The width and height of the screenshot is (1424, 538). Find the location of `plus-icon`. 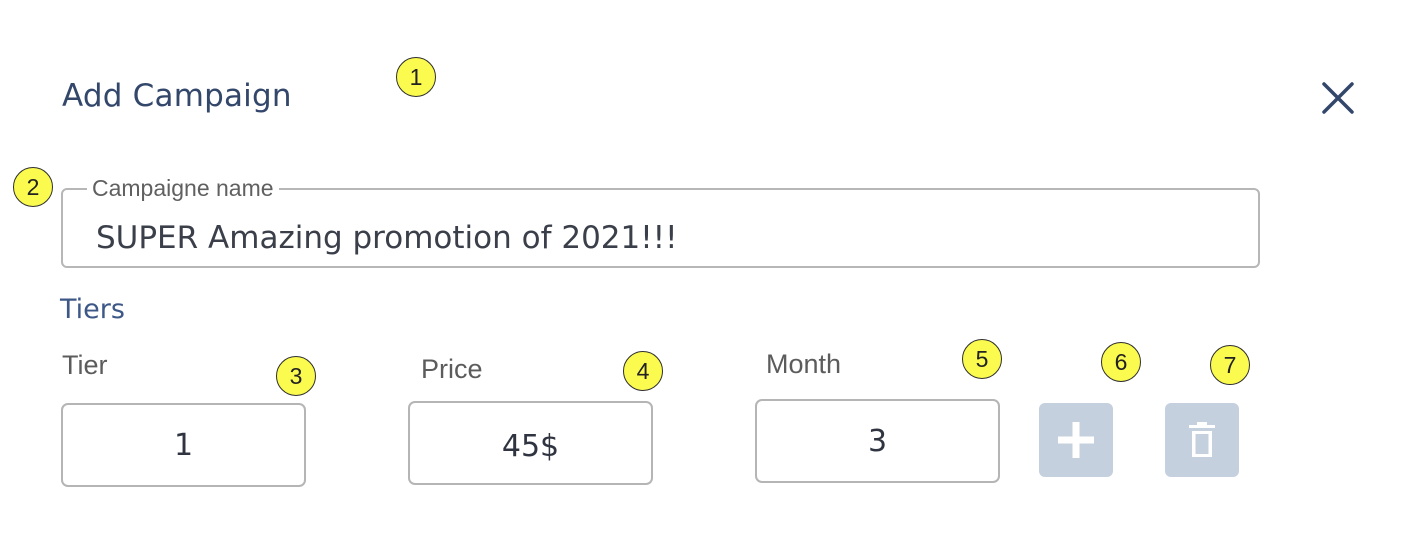

plus-icon is located at coordinates (1076, 440).